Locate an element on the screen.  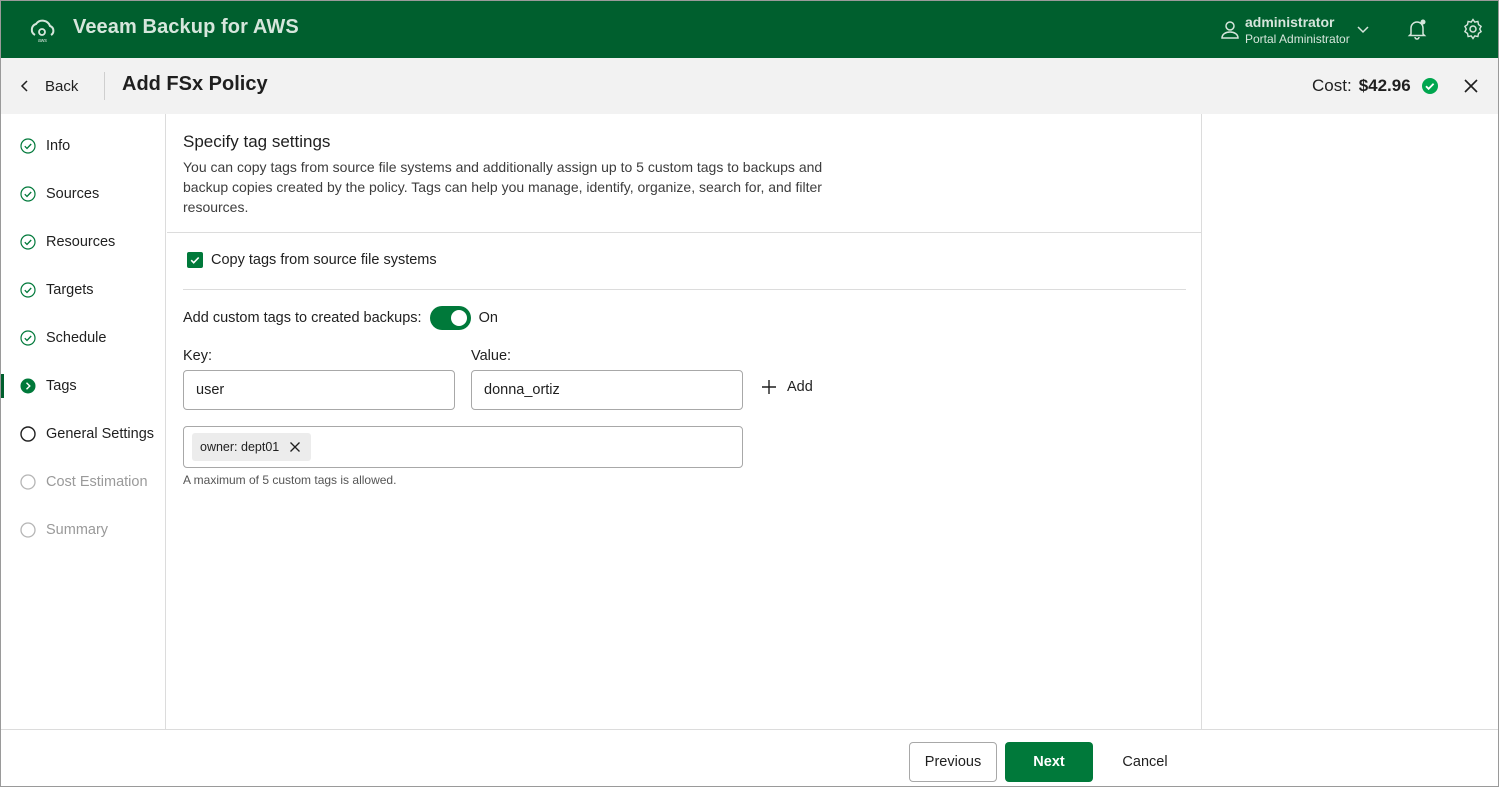
step-targets: Targets is located at coordinates (83, 290).